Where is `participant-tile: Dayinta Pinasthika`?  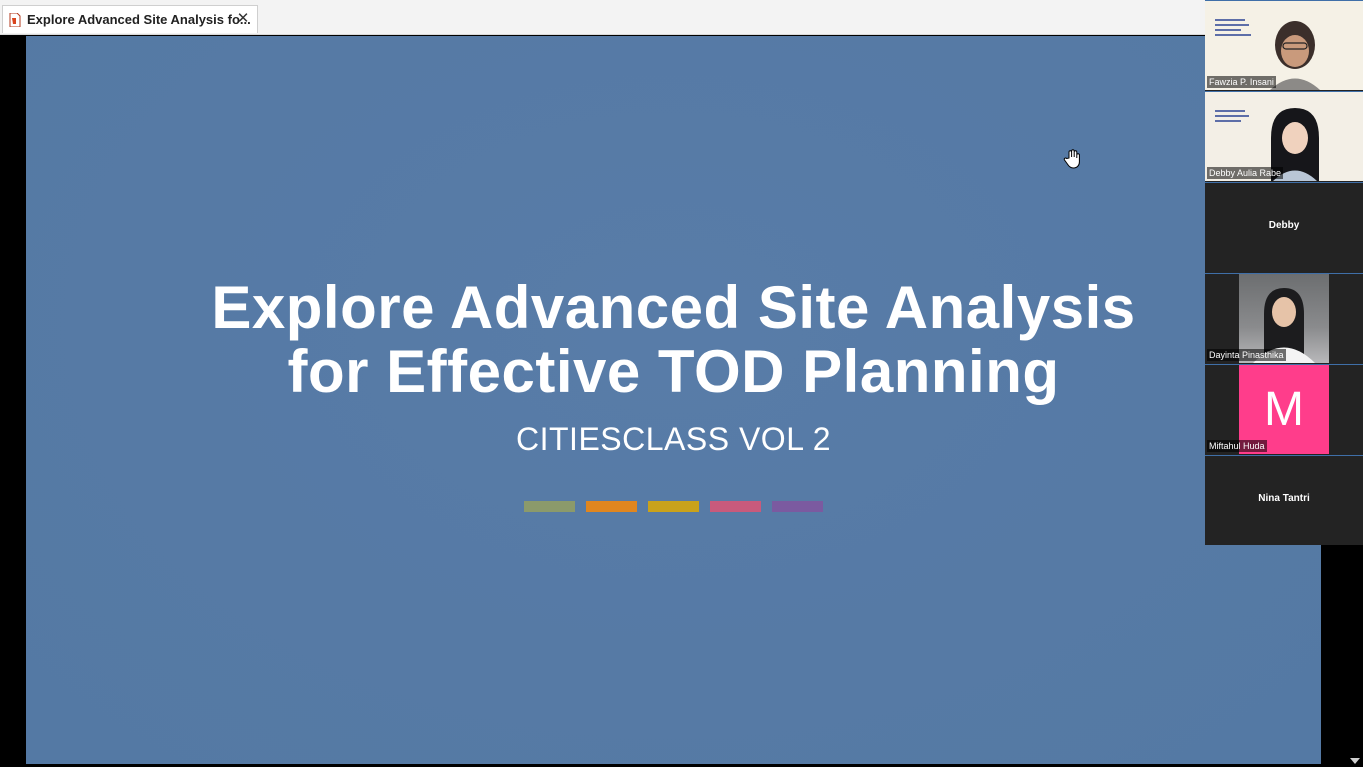 participant-tile: Dayinta Pinasthika is located at coordinates (1284, 318).